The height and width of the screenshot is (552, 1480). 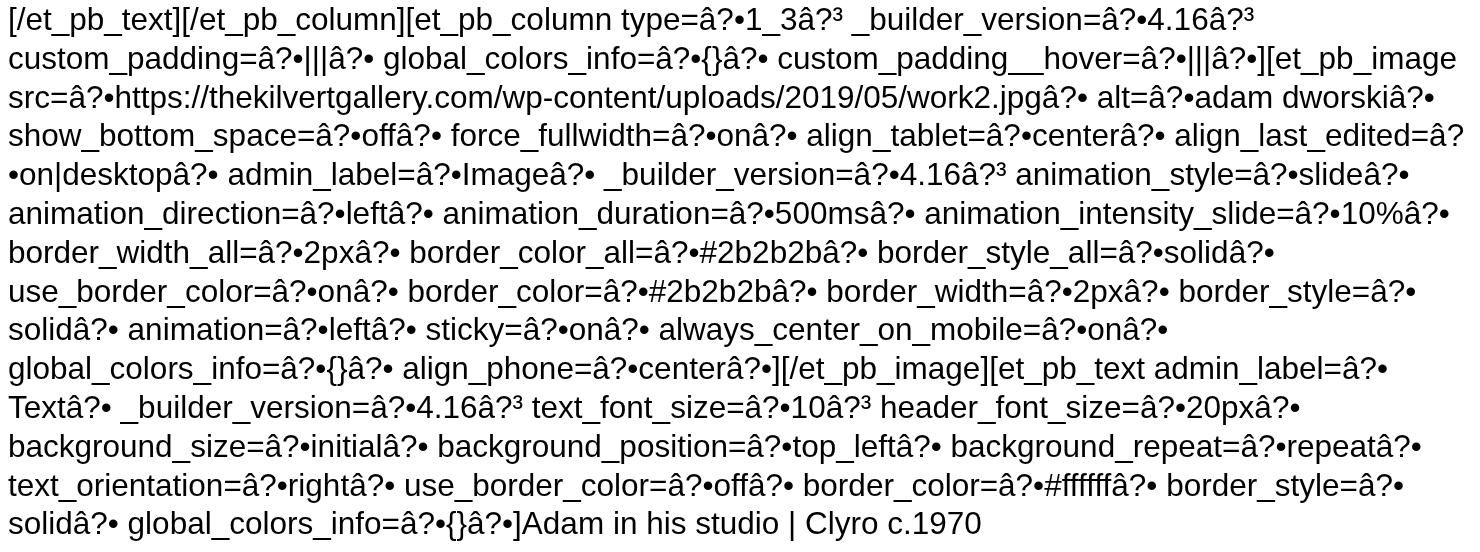 I want to click on code-text-line: border_width_all=â?•2pxâ?• border_color_all=â?•#2b2b2bâ?• border_style_all=â?•solidâ?•, so click(x=641, y=252).